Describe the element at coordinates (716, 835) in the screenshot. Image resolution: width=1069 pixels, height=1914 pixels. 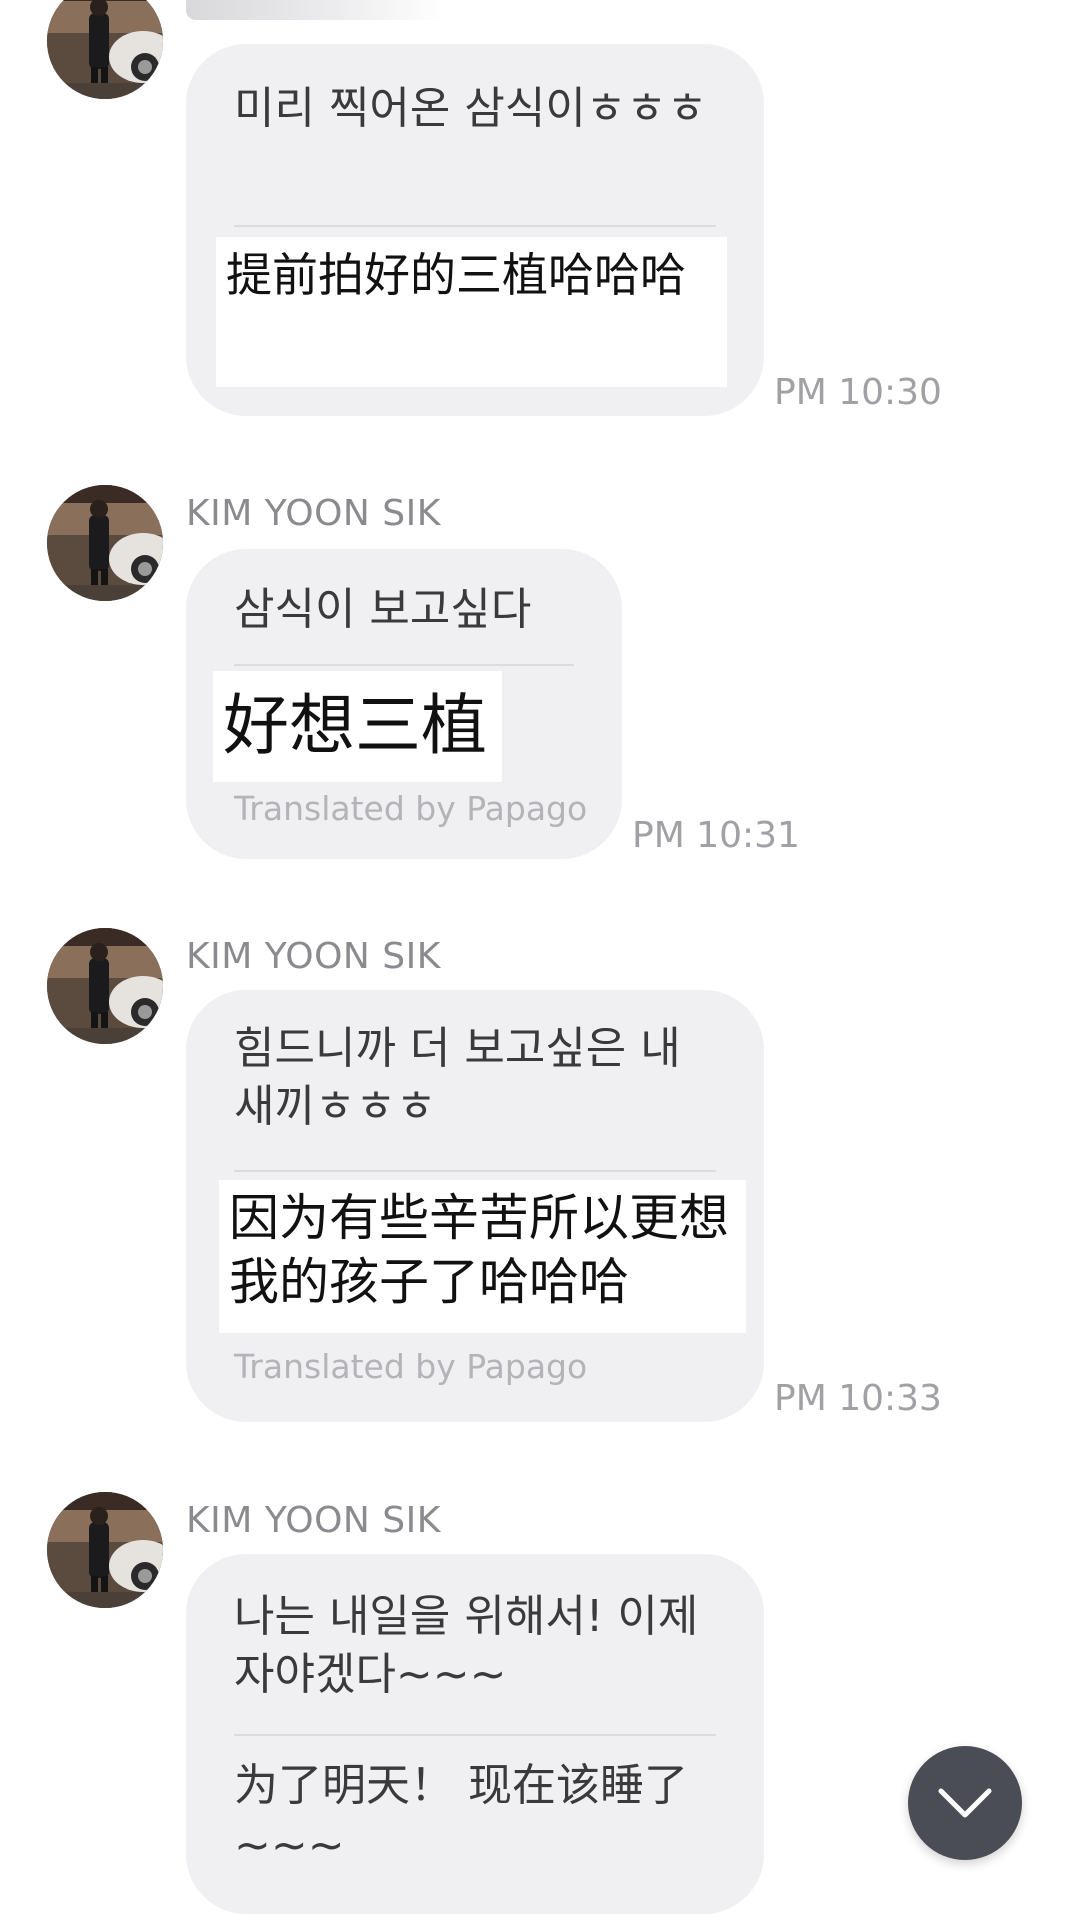
I see `timestamp: PM 10:31` at that location.